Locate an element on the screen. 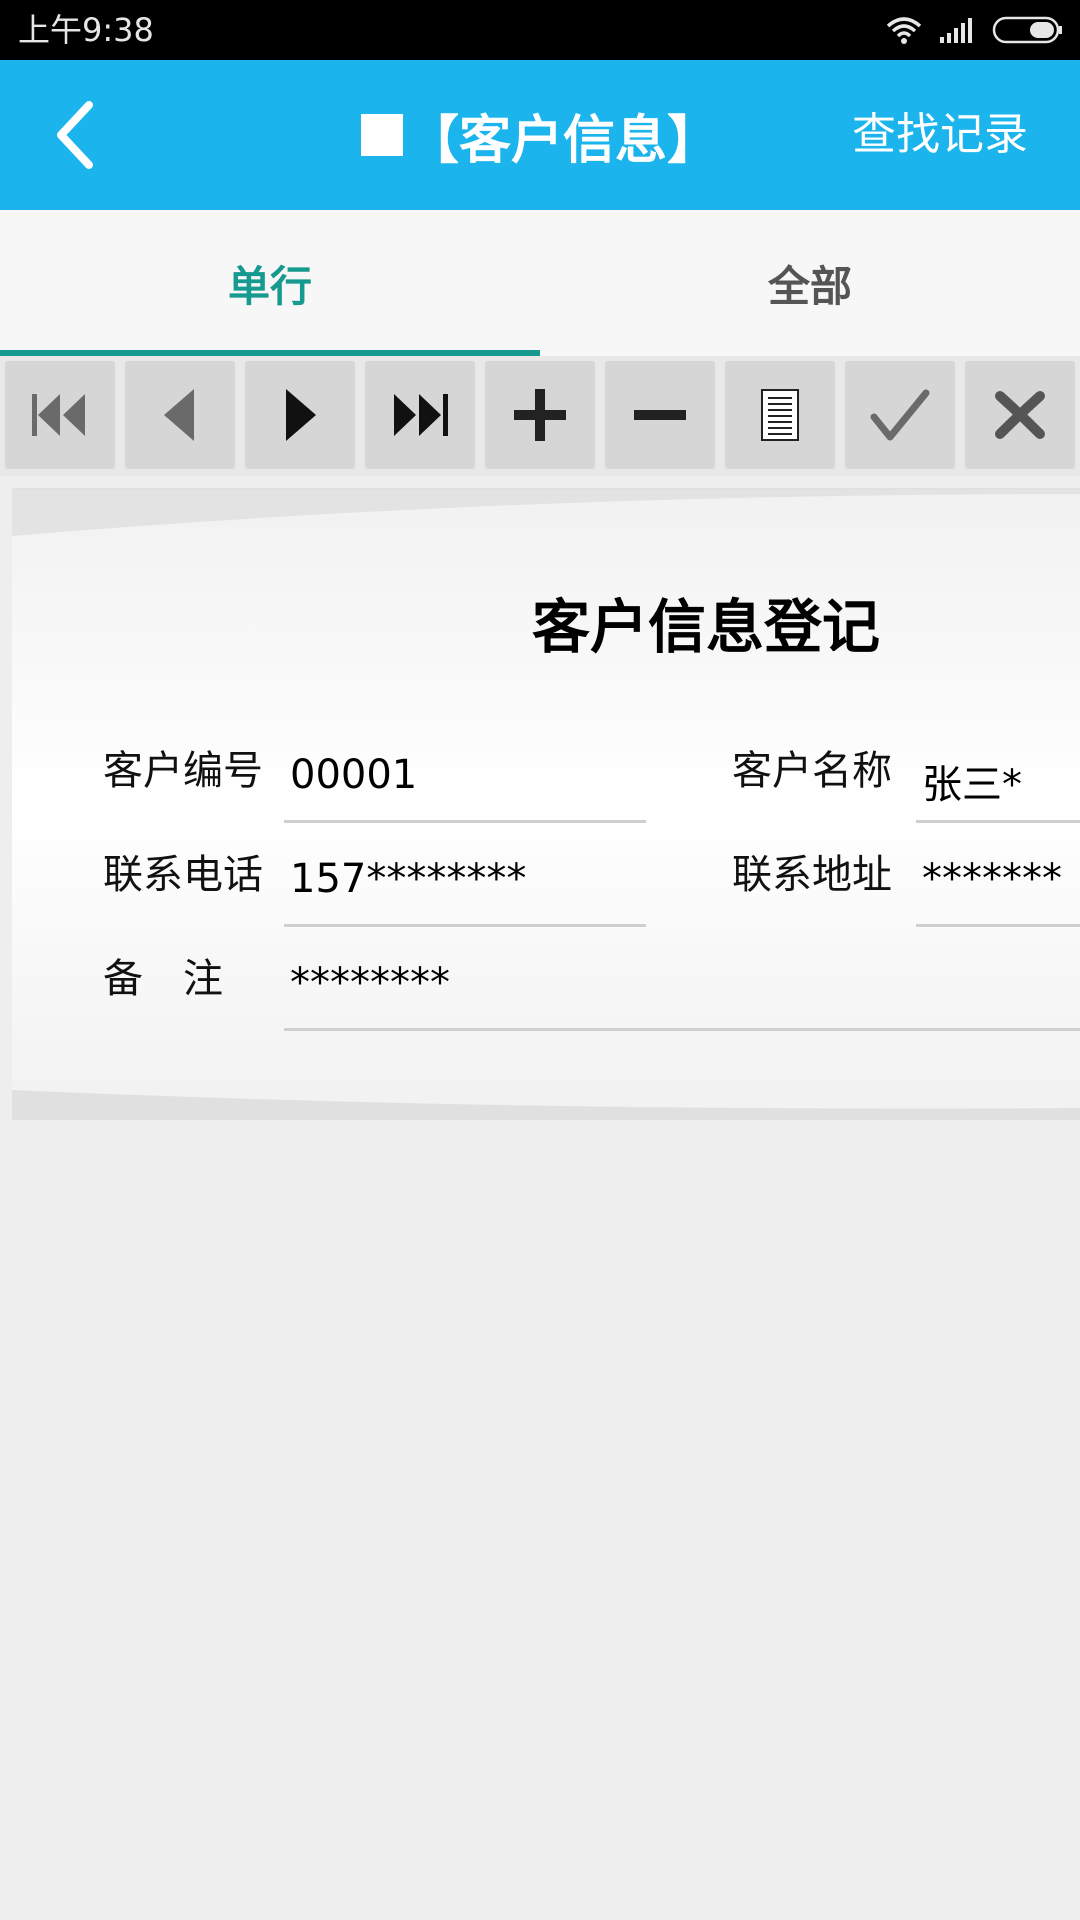 This screenshot has width=1080, height=1920. document-button is located at coordinates (780, 415).